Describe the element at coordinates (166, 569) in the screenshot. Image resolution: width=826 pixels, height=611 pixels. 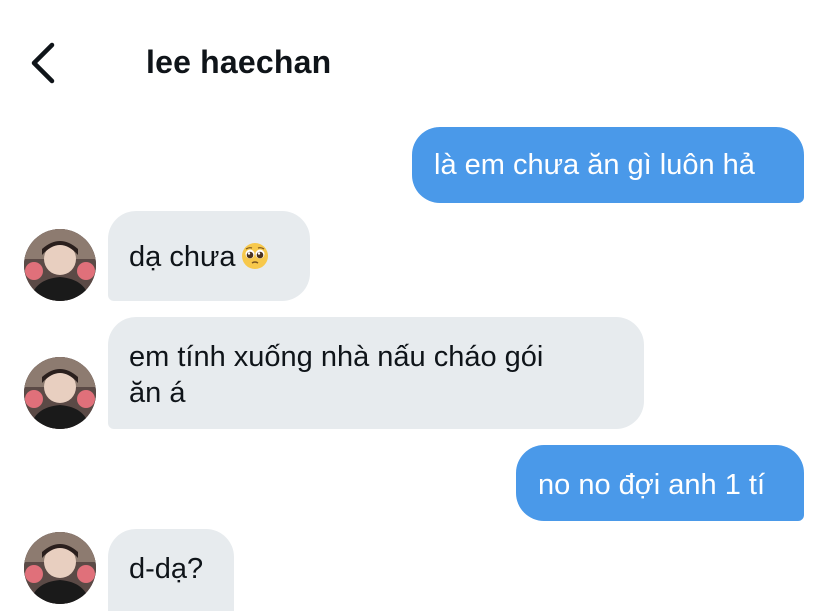
I see `message-text: d-dạ?` at that location.